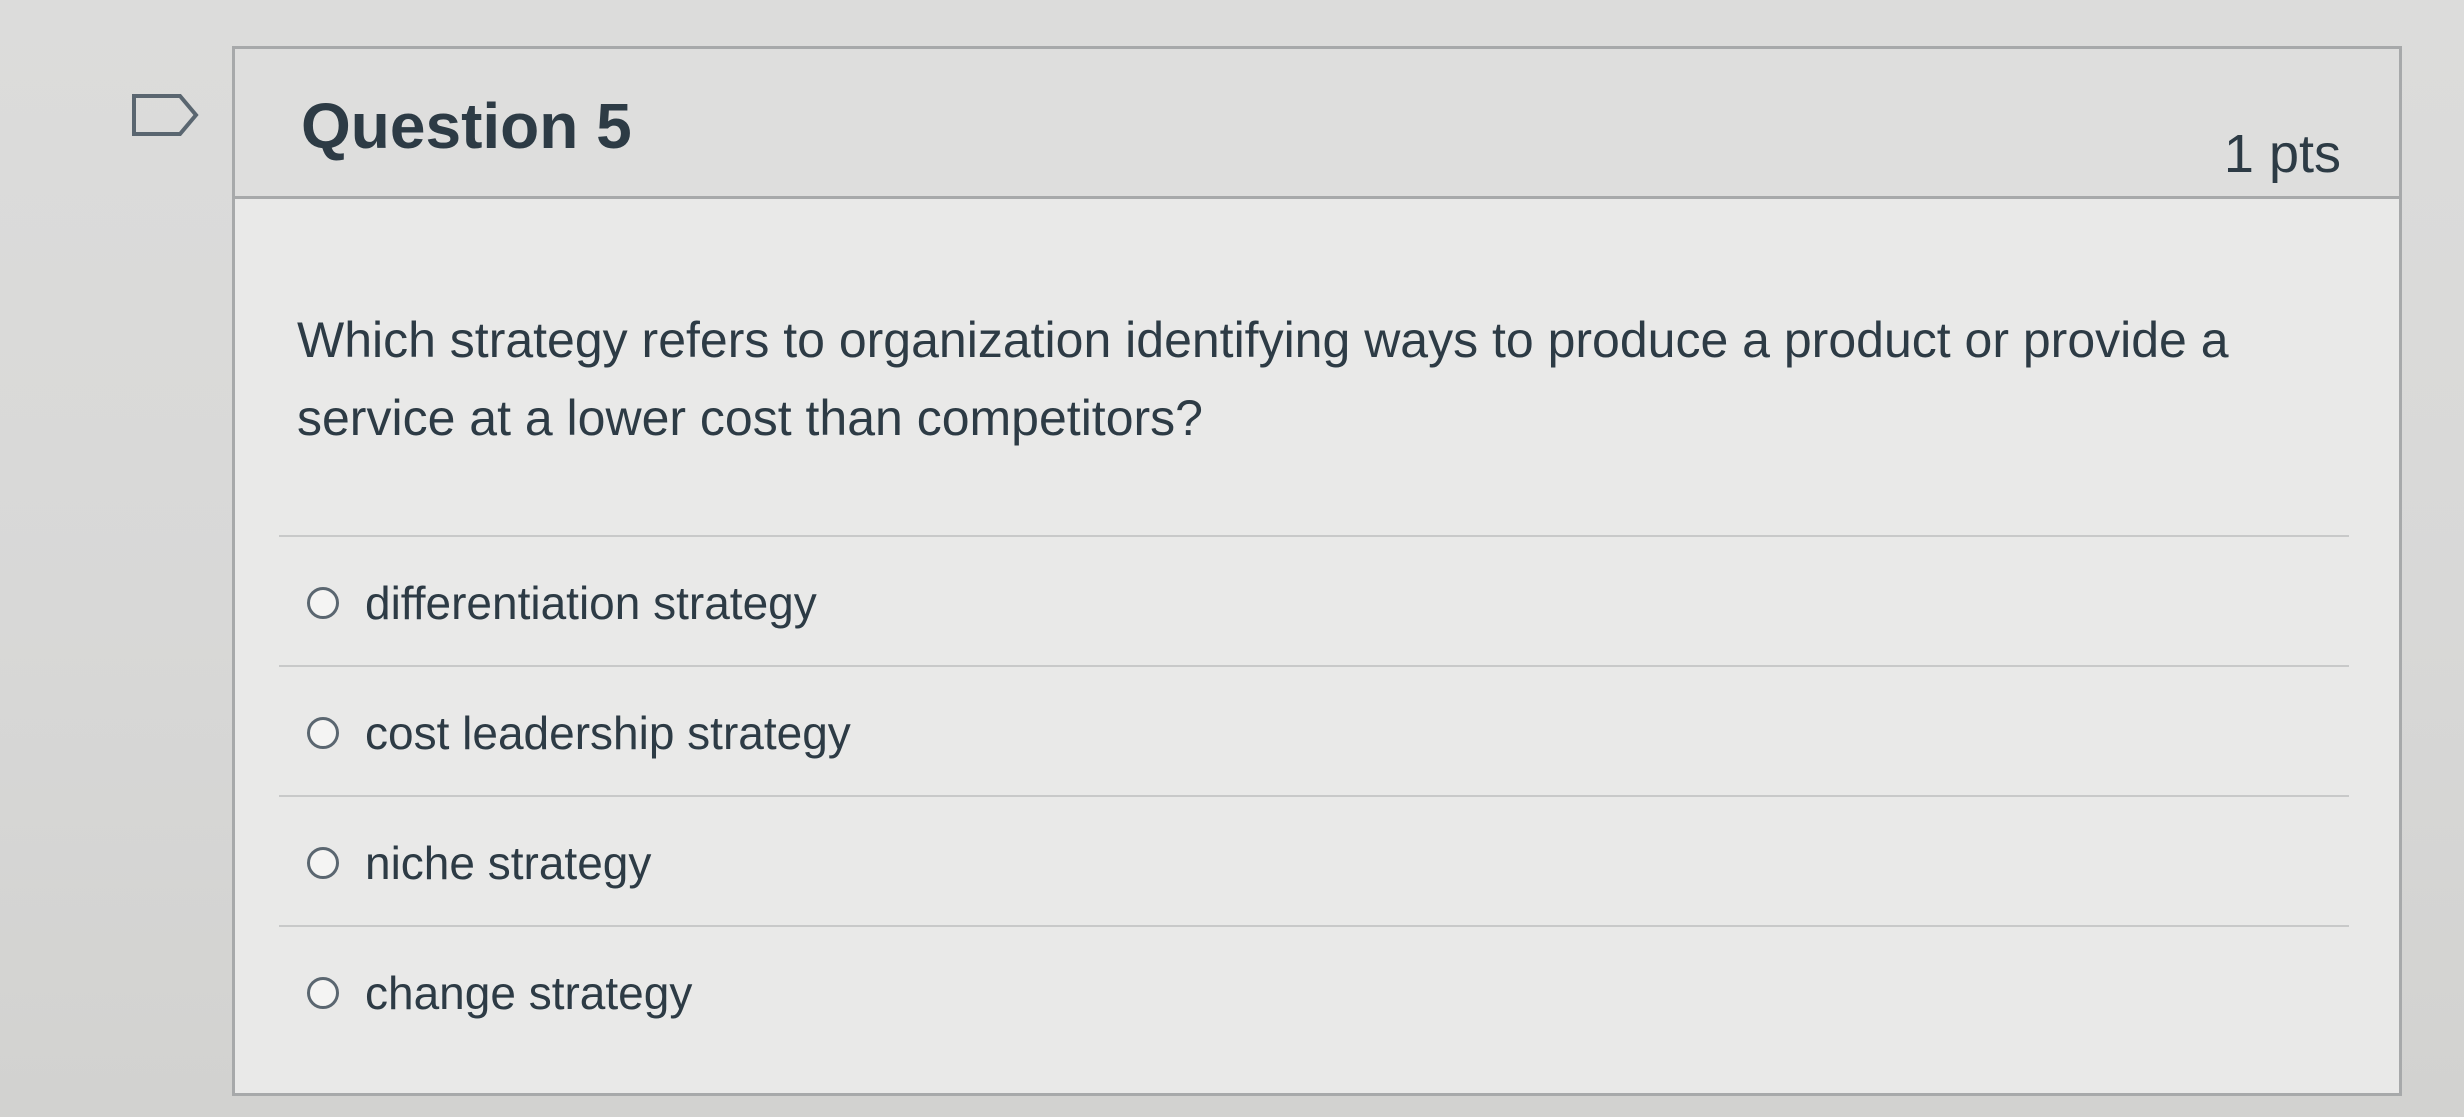 This screenshot has width=2464, height=1117. I want to click on question-points: 1 pts, so click(2282, 154).